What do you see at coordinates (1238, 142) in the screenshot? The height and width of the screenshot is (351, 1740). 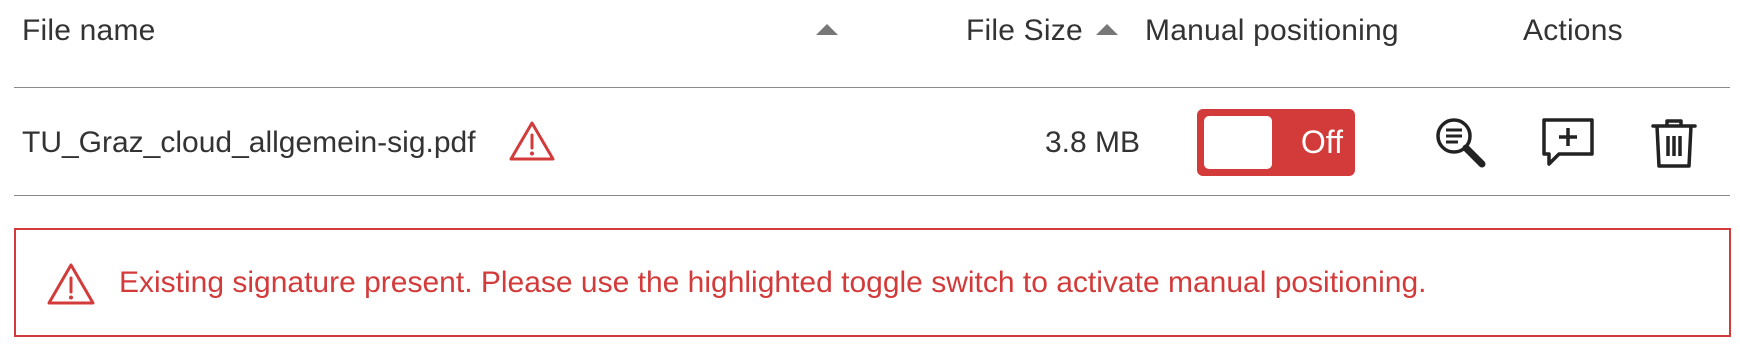 I see `toggle-knob` at bounding box center [1238, 142].